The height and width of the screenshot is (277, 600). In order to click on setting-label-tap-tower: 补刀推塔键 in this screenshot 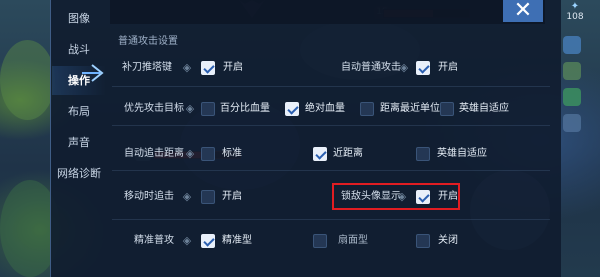, I will do `click(147, 67)`.